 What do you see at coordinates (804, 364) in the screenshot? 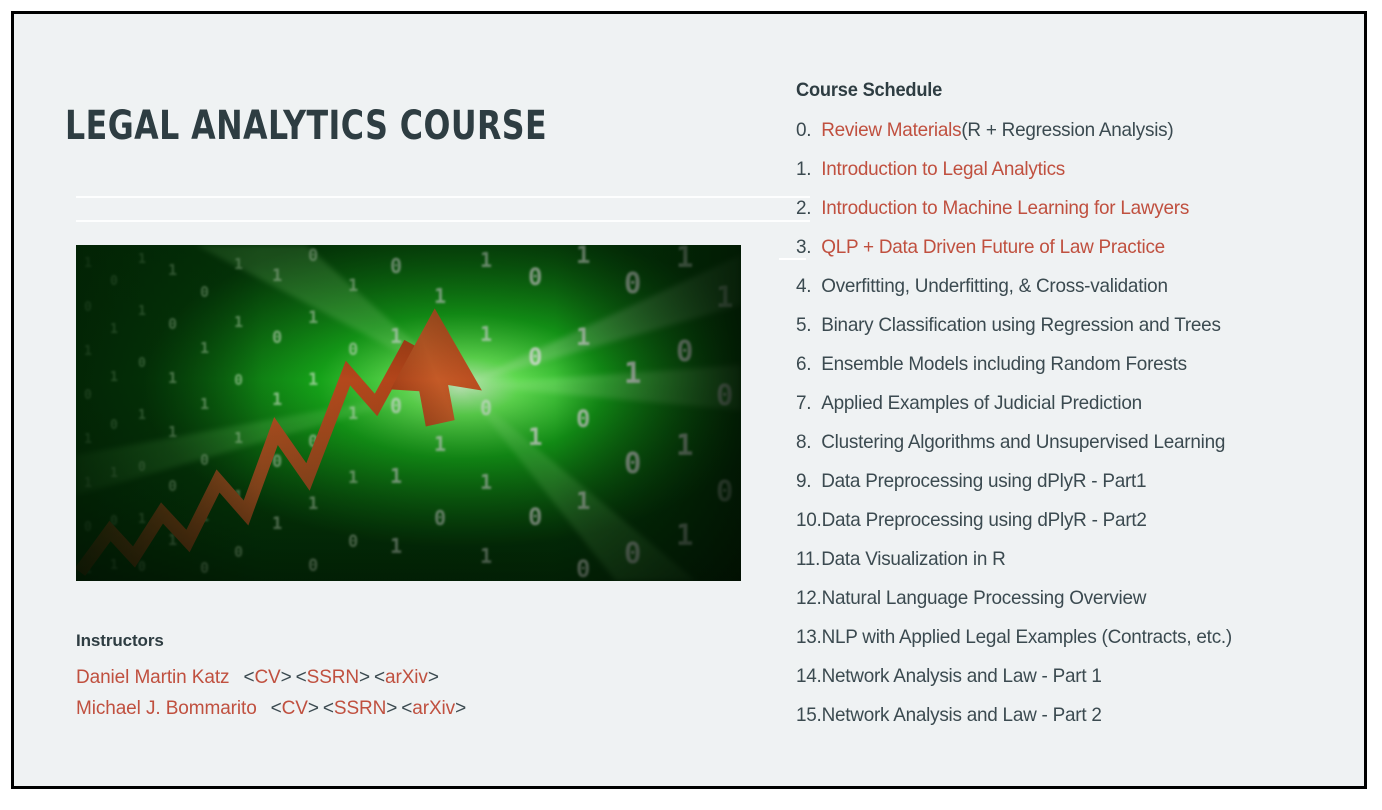
I see `schedule-item-number: 6.` at bounding box center [804, 364].